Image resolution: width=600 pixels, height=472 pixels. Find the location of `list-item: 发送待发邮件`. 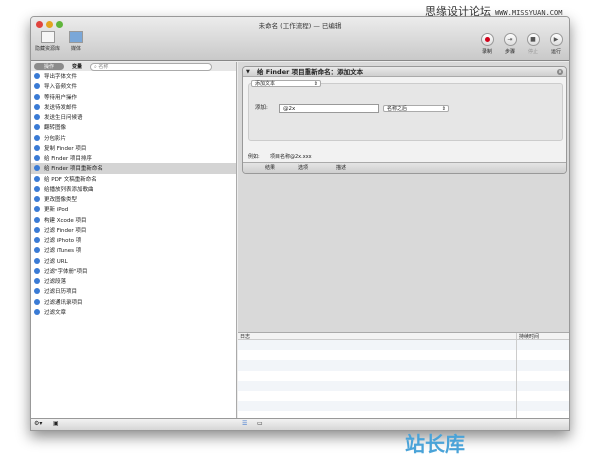

list-item: 发送待发邮件 is located at coordinates (133, 107).